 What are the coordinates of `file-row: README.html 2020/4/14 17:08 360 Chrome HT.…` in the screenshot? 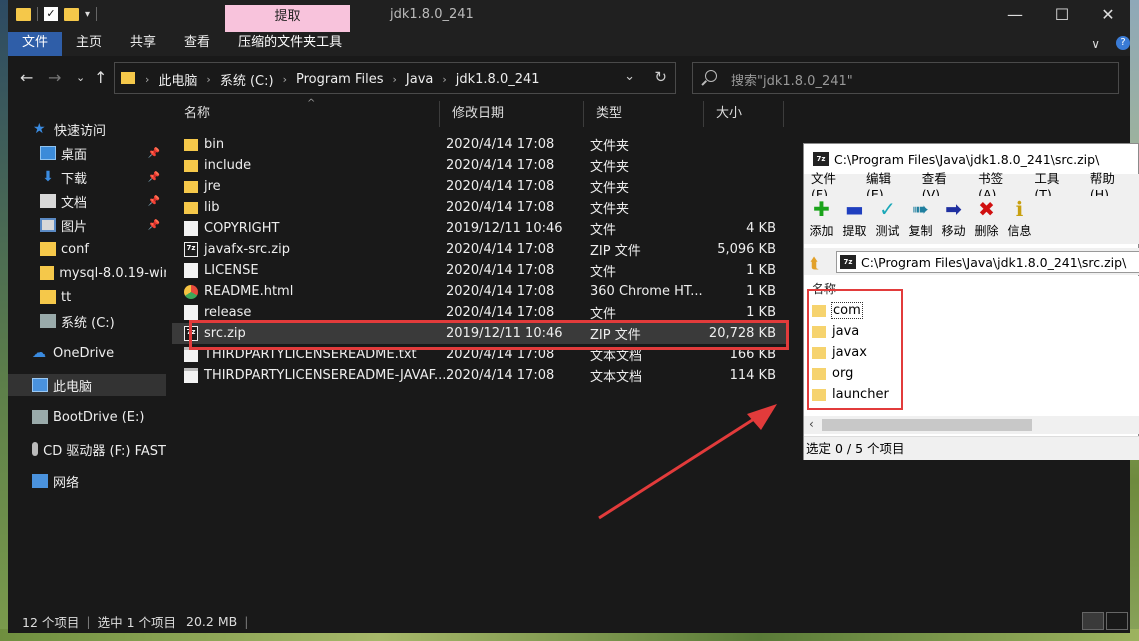 It's located at (479, 291).